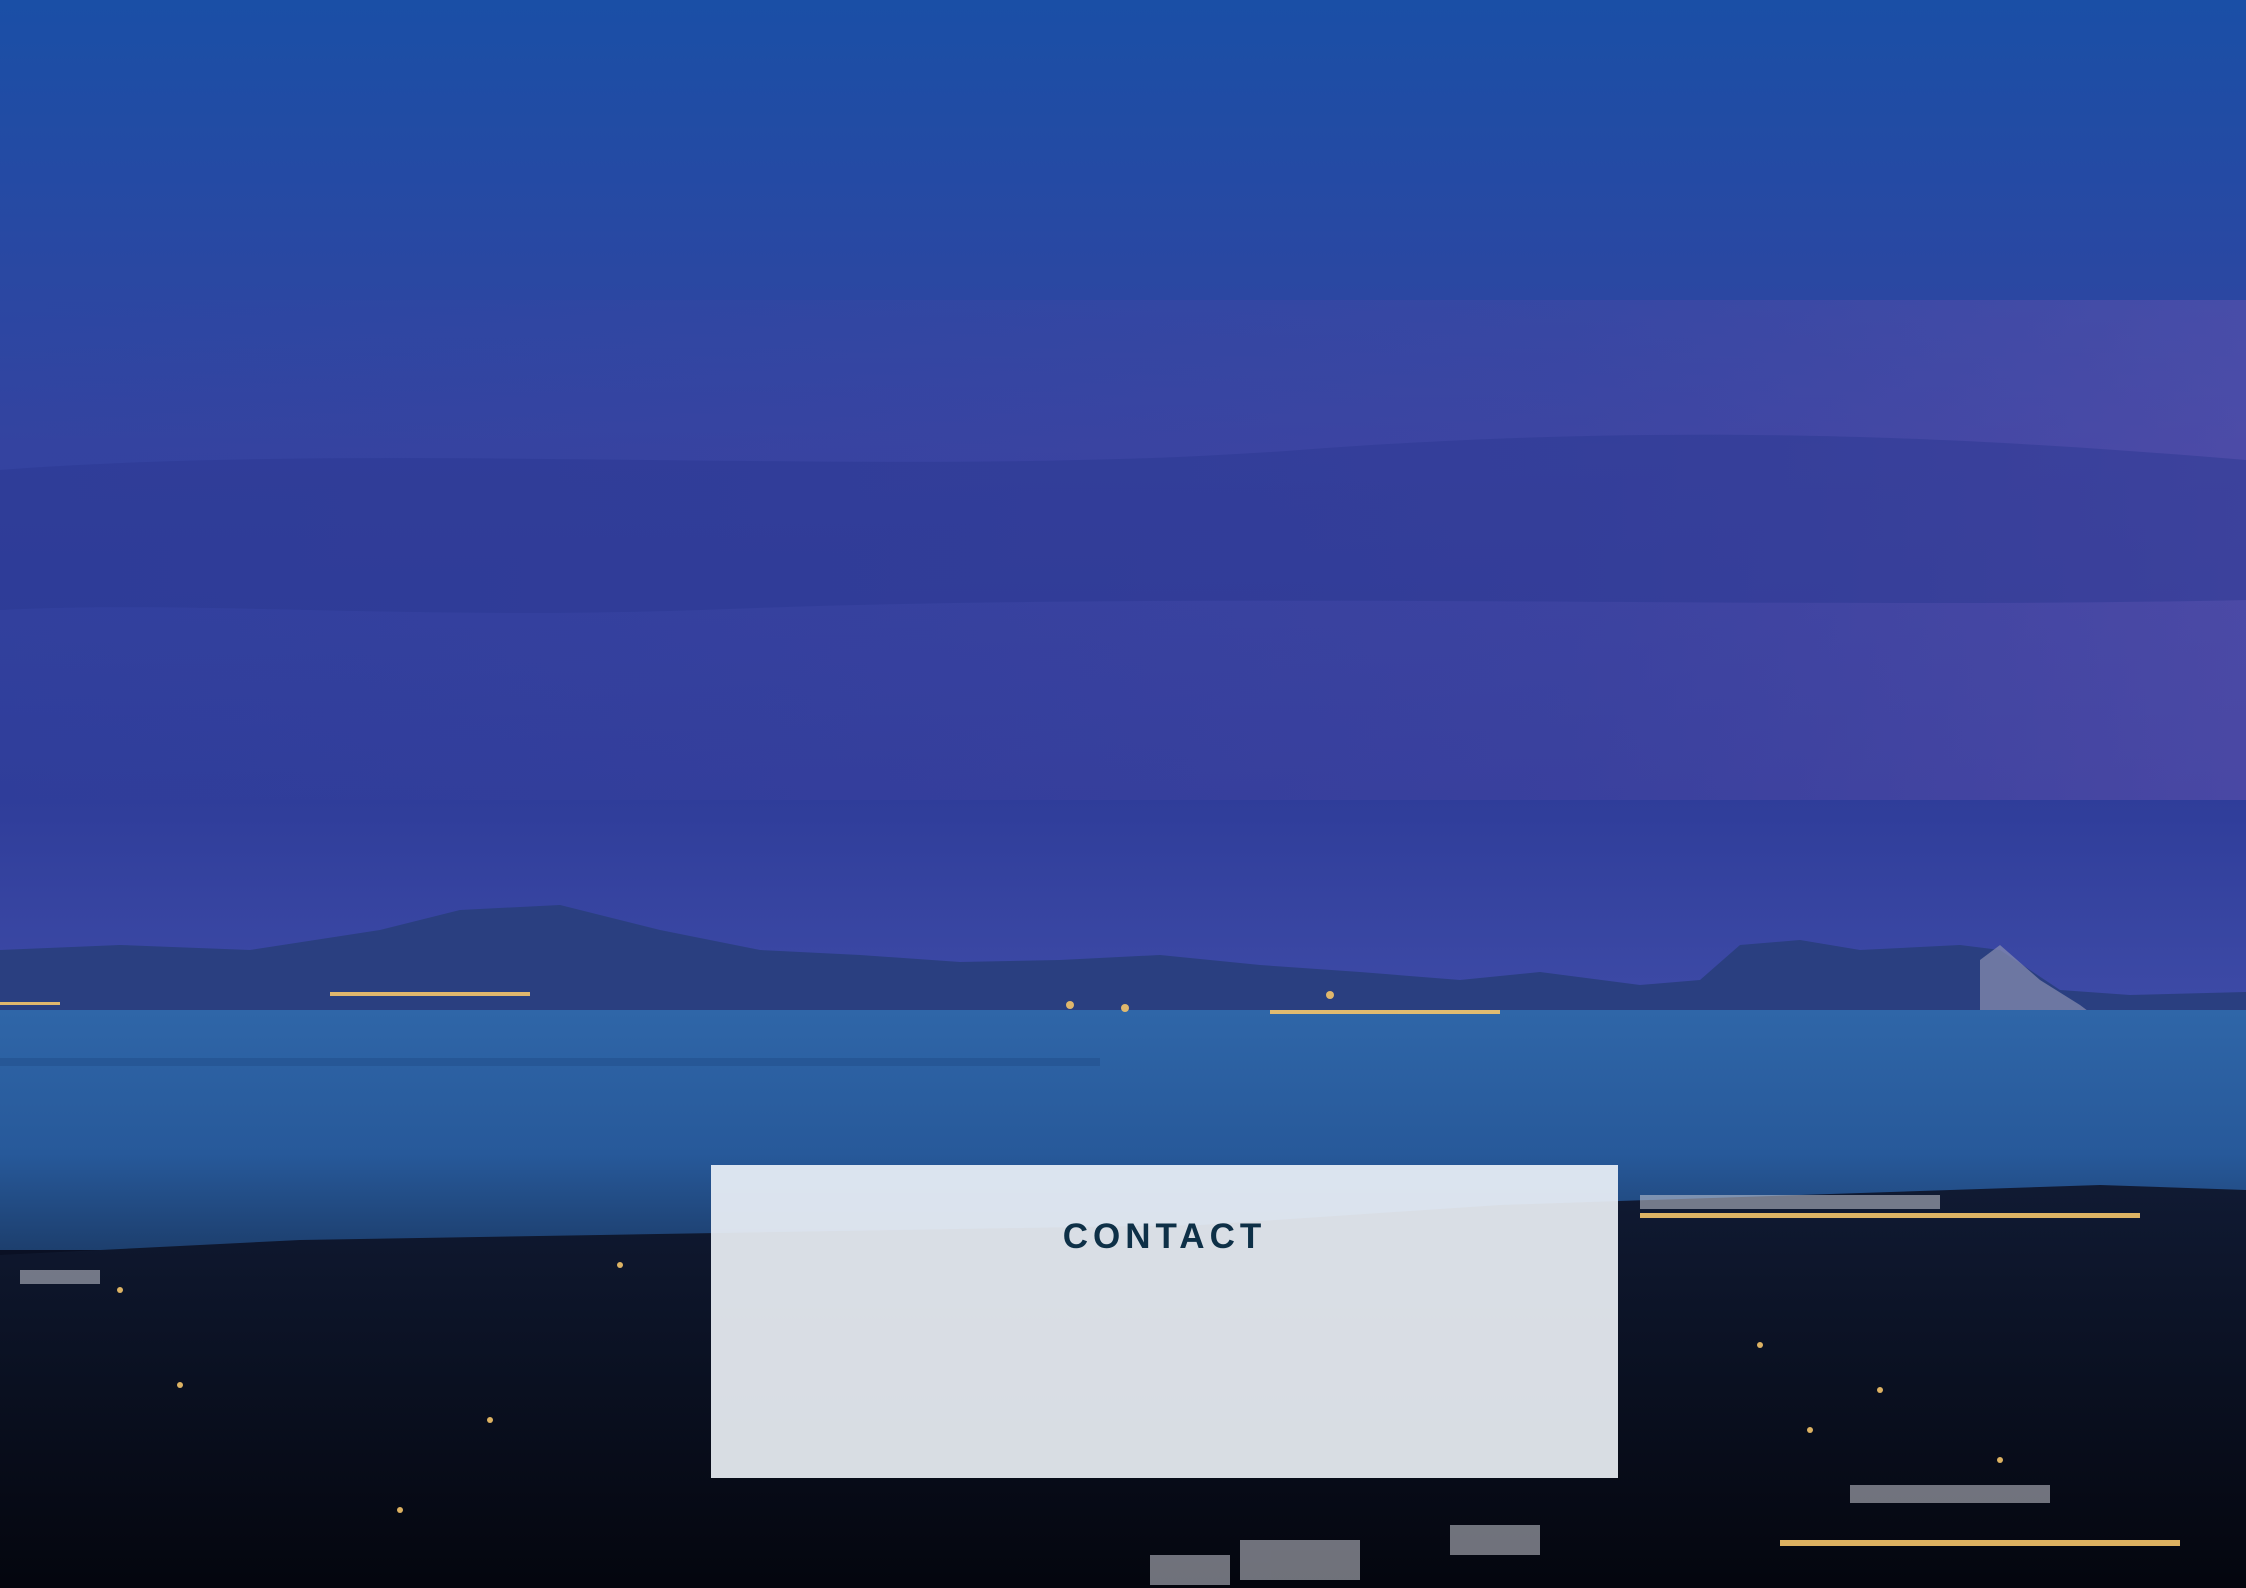 The width and height of the screenshot is (2246, 1588). What do you see at coordinates (550, 1062) in the screenshot?
I see `sea-streak` at bounding box center [550, 1062].